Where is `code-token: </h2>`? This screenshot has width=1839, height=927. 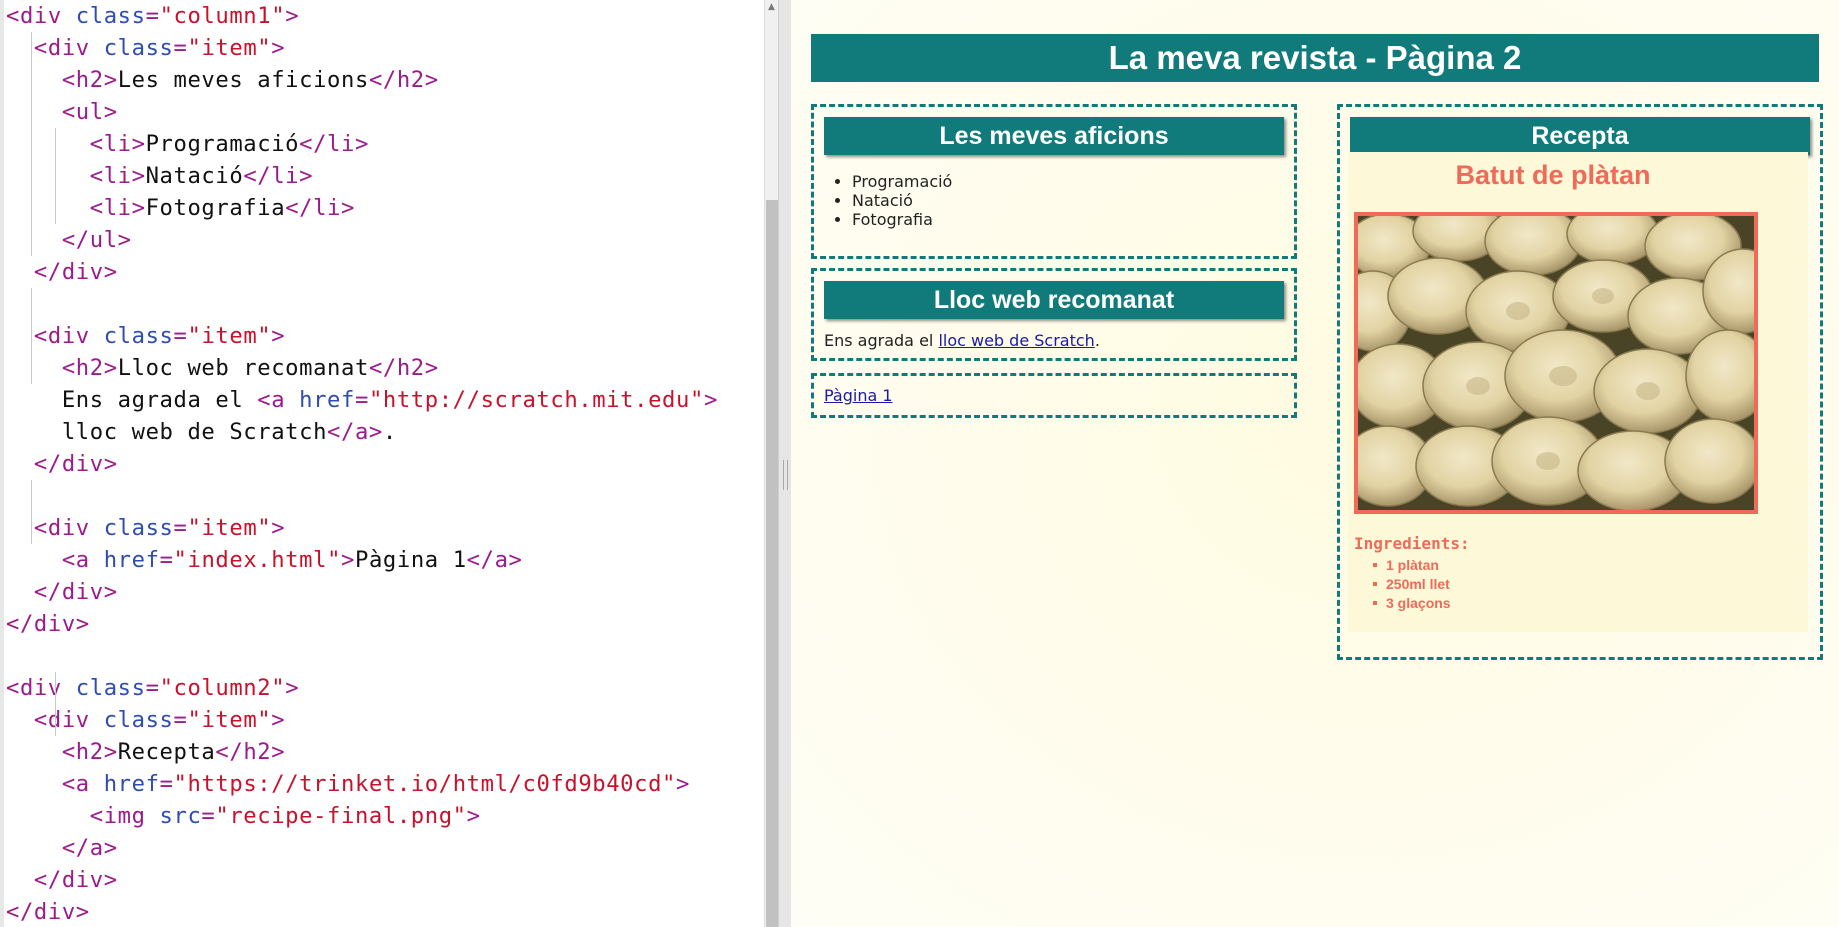 code-token: </h2> is located at coordinates (403, 80).